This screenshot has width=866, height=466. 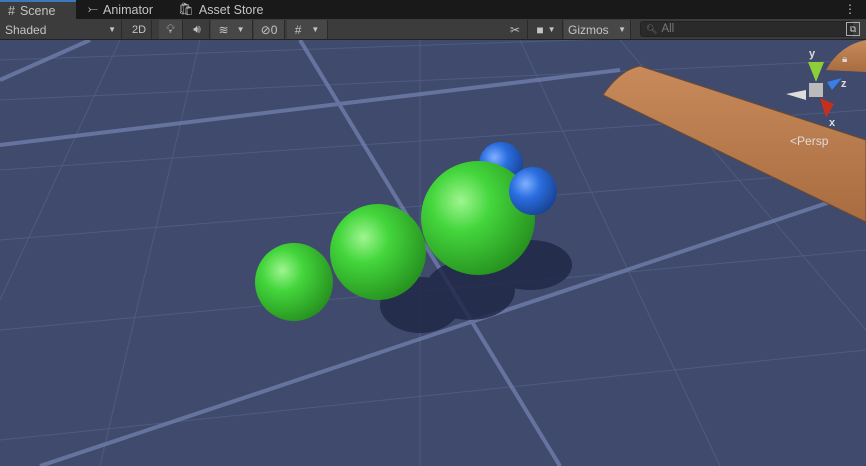 I want to click on tab-bar: # Scene ⤚ Animator 🛍 Asset Store ⋮, so click(x=433, y=9).